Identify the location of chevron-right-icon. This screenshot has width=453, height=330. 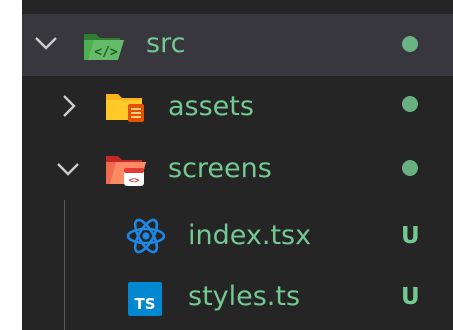
(70, 106).